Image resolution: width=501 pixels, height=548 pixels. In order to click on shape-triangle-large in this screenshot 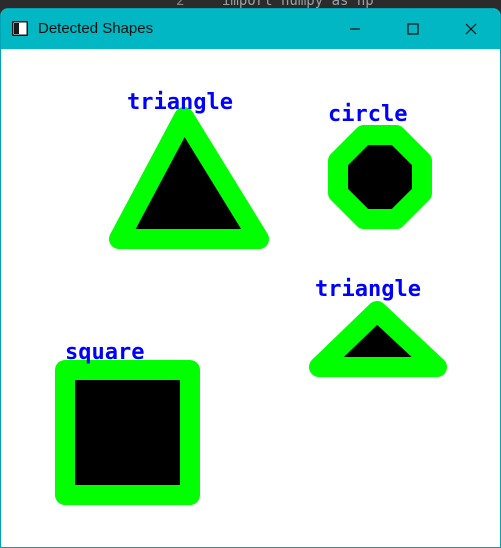, I will do `click(189, 178)`.